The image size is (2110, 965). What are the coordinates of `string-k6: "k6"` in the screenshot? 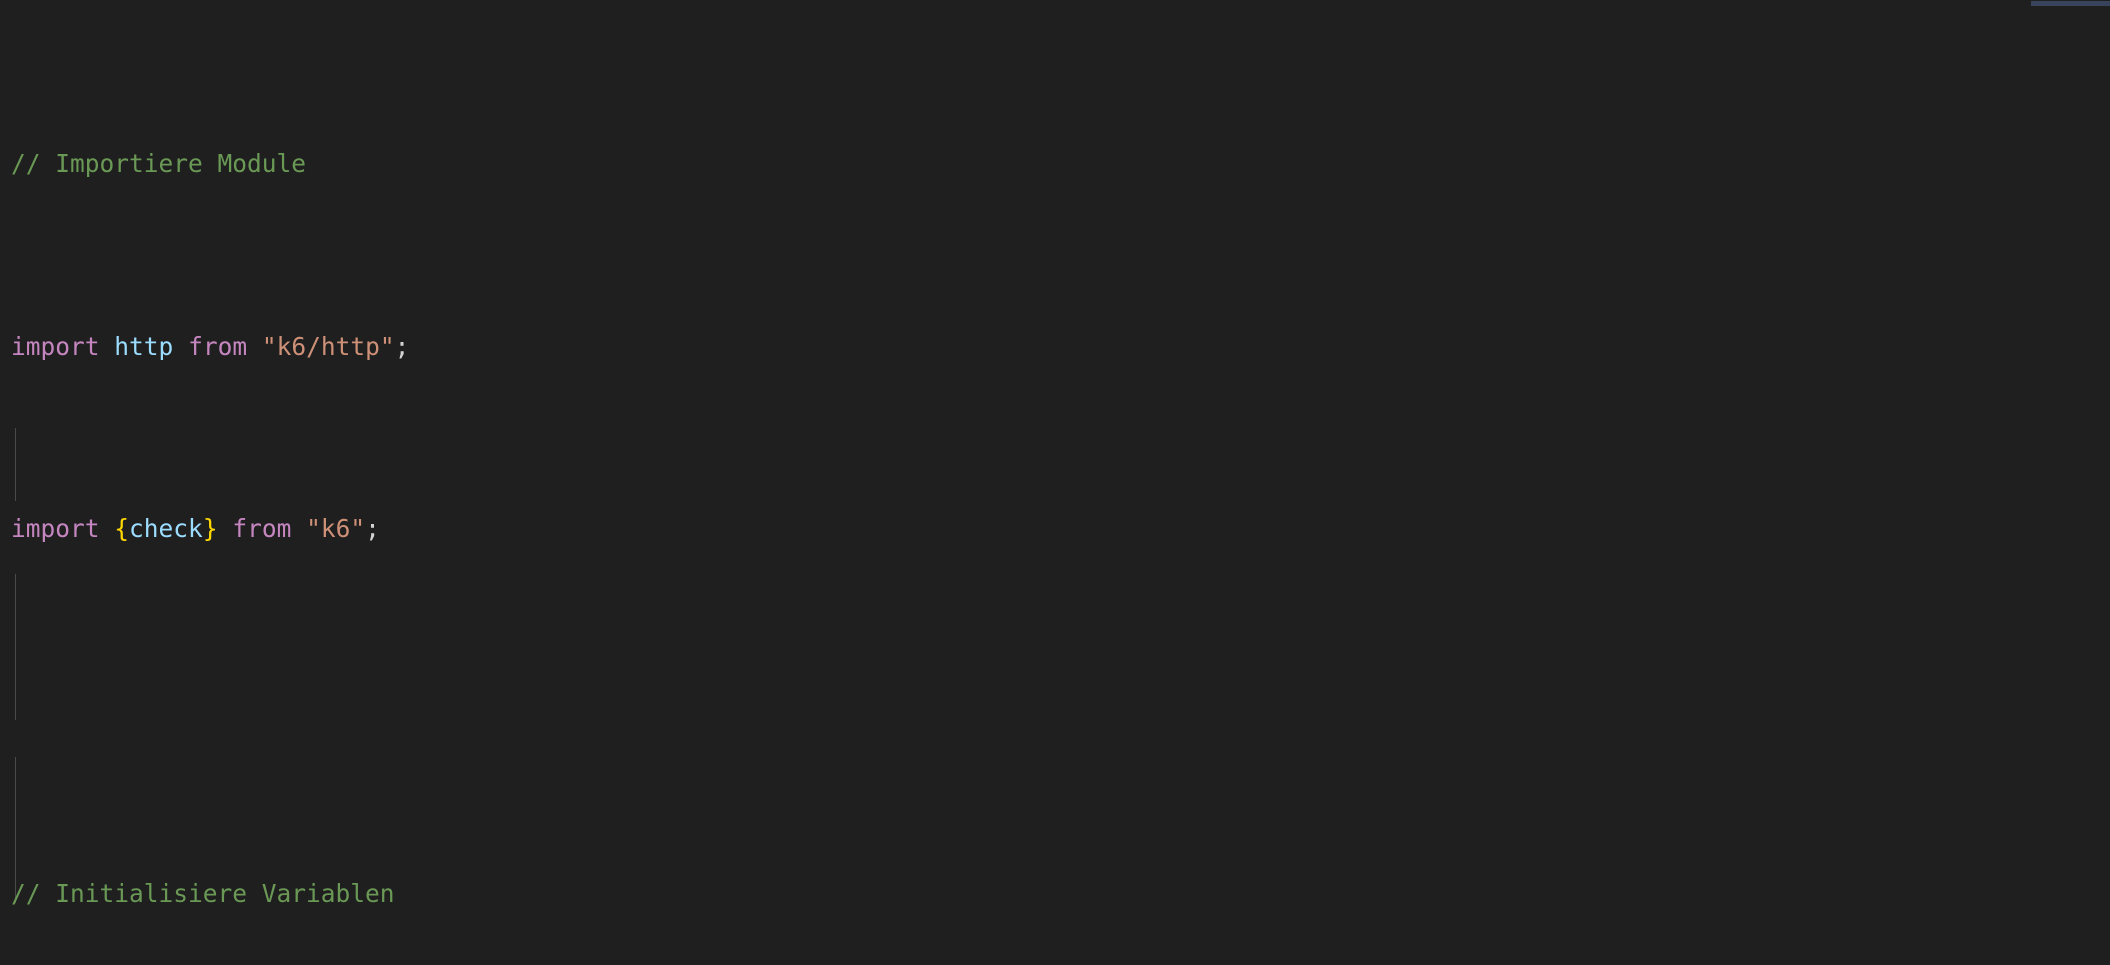 It's located at (336, 528).